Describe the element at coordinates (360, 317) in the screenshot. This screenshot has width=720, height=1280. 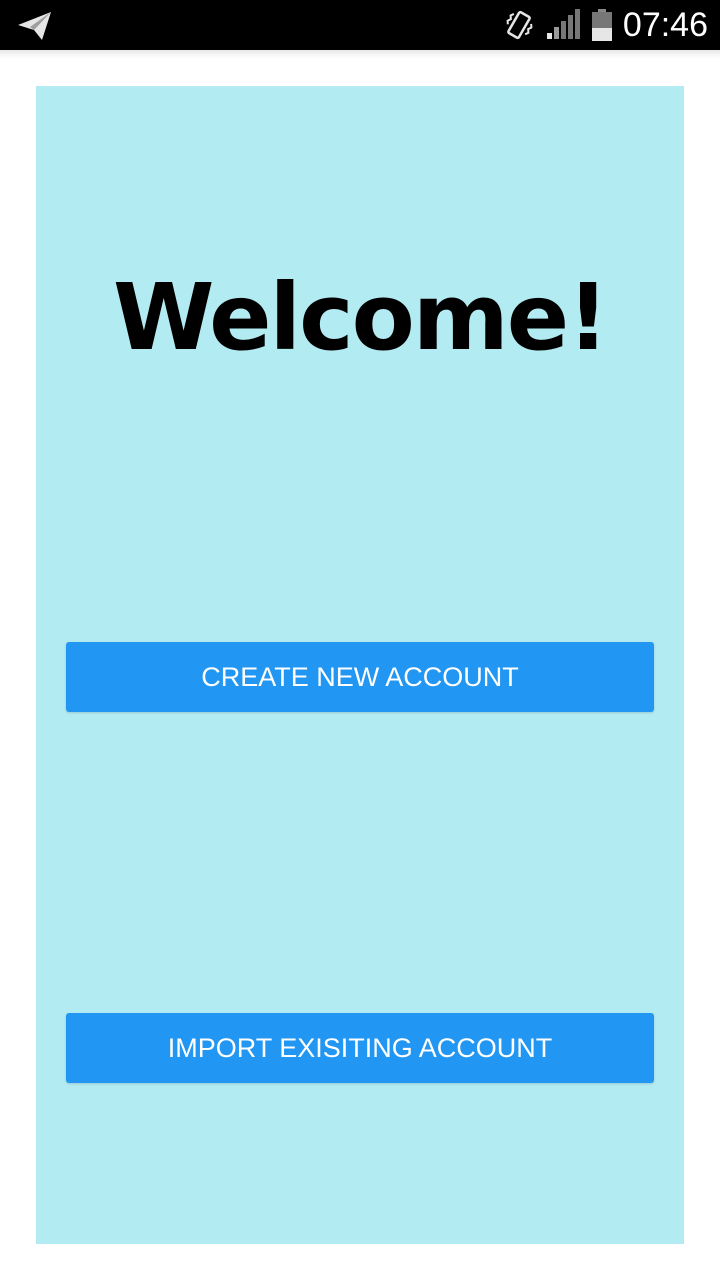
I see `page-title: Welcome!` at that location.